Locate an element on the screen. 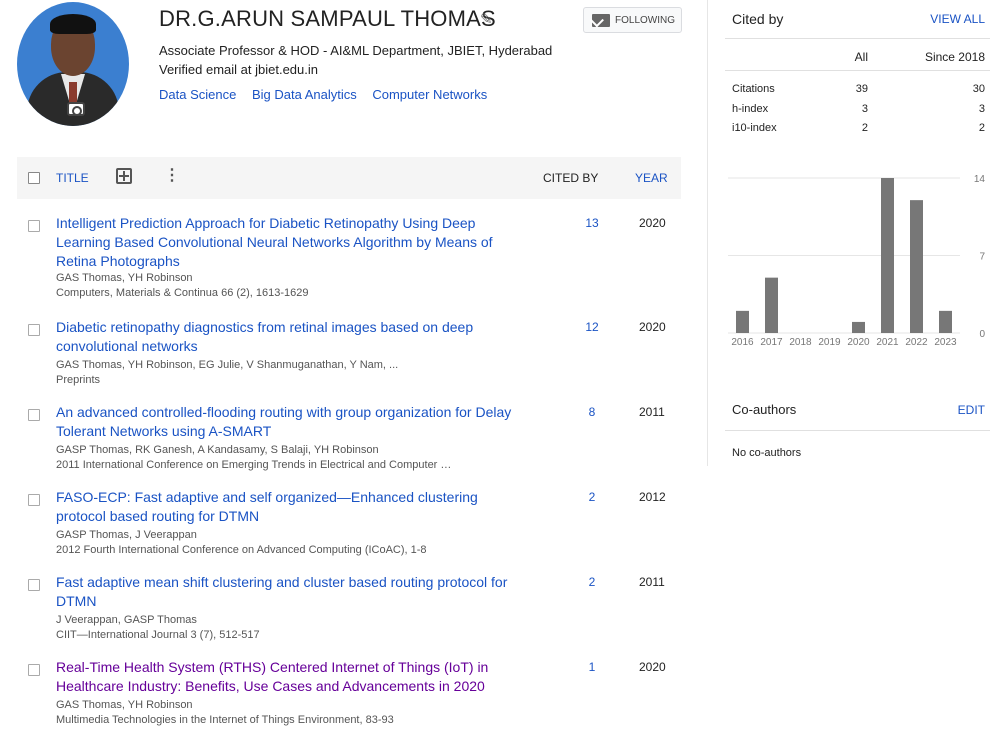 Image resolution: width=990 pixels, height=732 pixels. profile-name: DR.G.ARUN SAMPAUL THOMAS is located at coordinates (327, 18).